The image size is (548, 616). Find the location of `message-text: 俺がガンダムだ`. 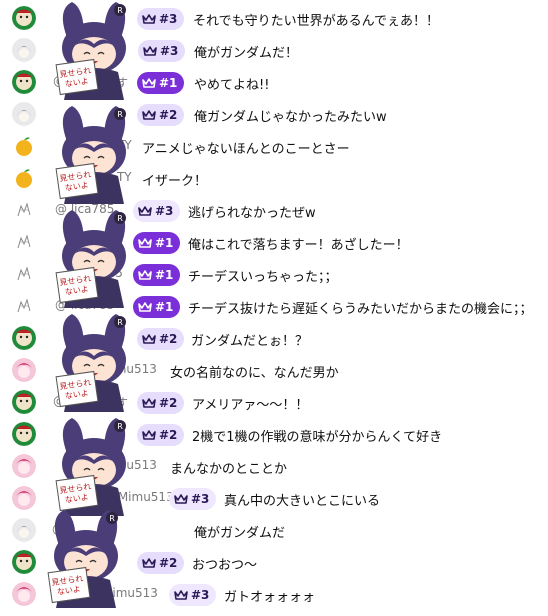

message-text: 俺がガンダムだ is located at coordinates (240, 533).